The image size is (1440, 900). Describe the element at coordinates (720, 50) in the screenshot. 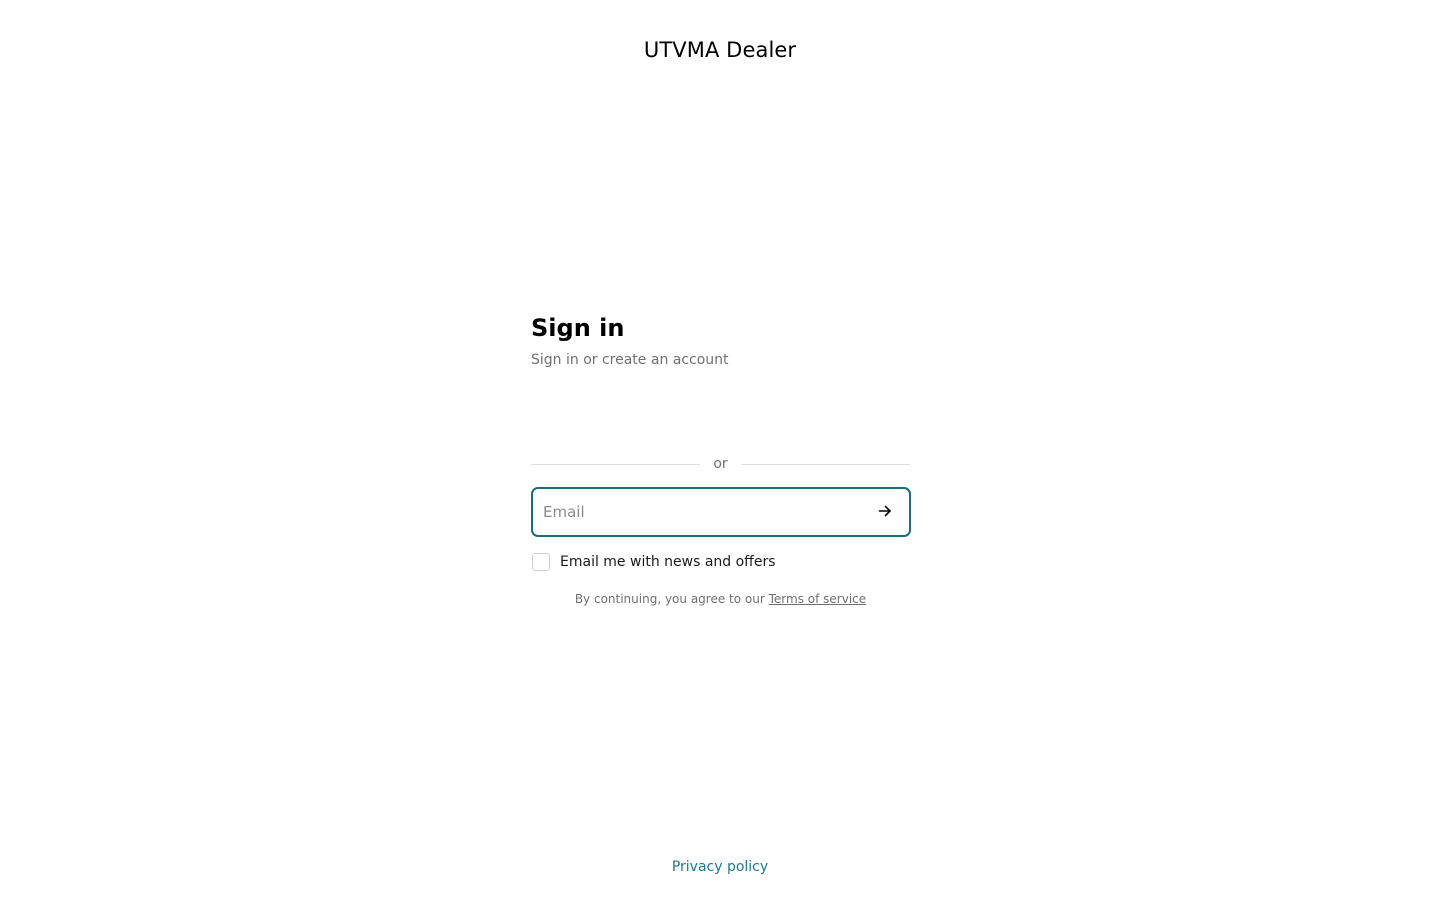

I see `brand-title: UTVMA Dealer` at that location.